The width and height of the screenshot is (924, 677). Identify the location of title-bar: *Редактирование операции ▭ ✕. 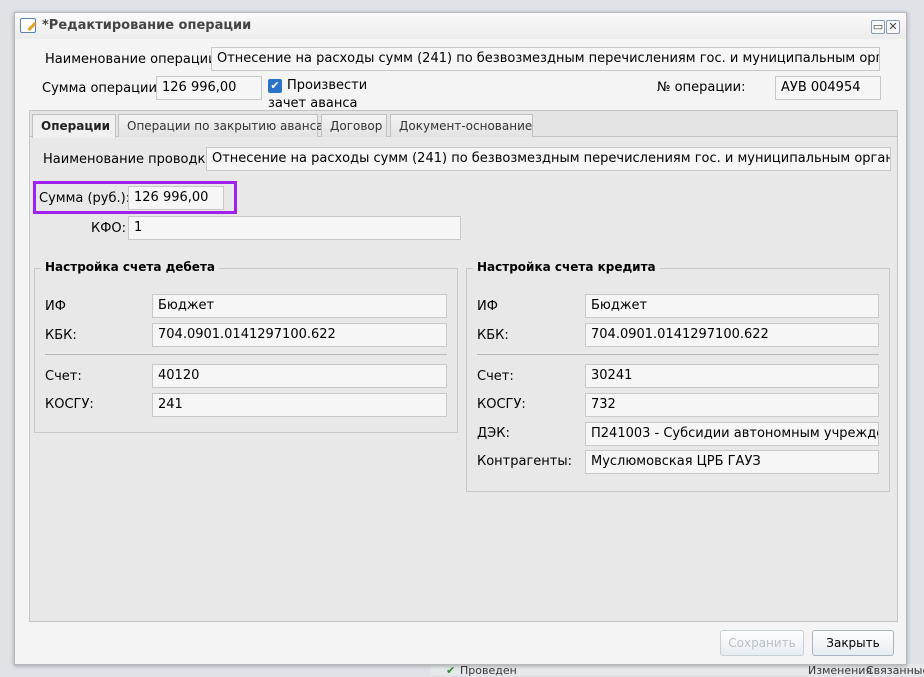
(460, 26).